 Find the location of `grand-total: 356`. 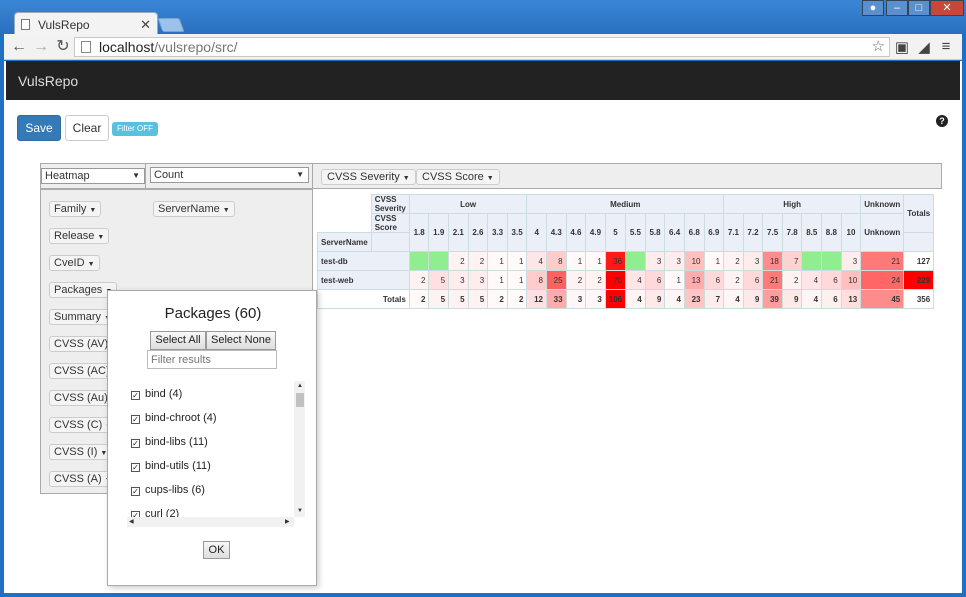

grand-total: 356 is located at coordinates (919, 299).